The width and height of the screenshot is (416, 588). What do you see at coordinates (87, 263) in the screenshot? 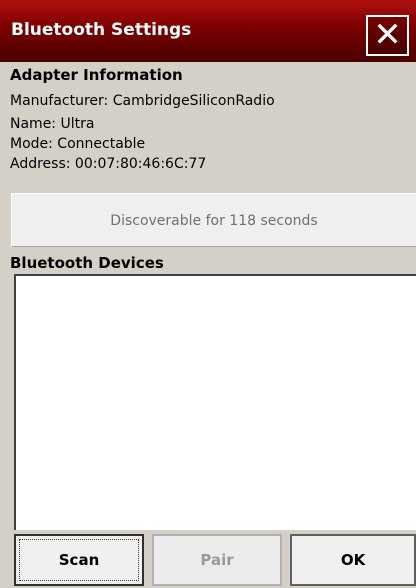
I see `bluetooth-devices-header: Bluetooth Devices` at bounding box center [87, 263].